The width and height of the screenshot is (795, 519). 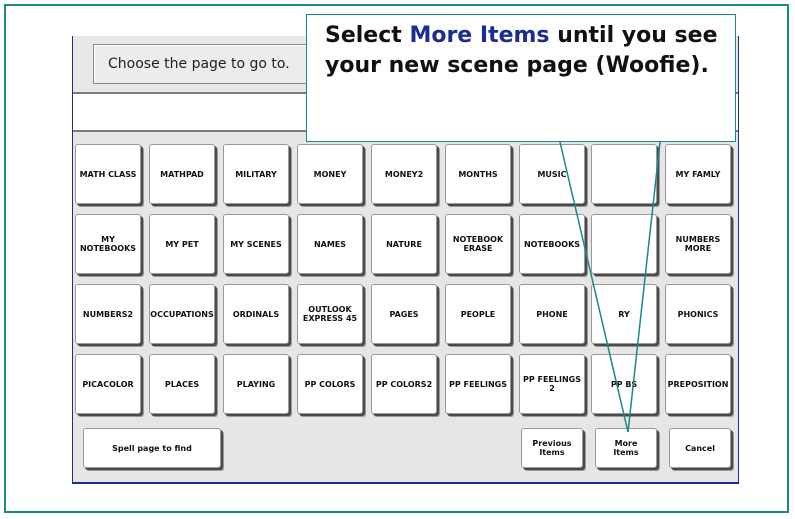 I want to click on page-button: NATURE, so click(x=404, y=244).